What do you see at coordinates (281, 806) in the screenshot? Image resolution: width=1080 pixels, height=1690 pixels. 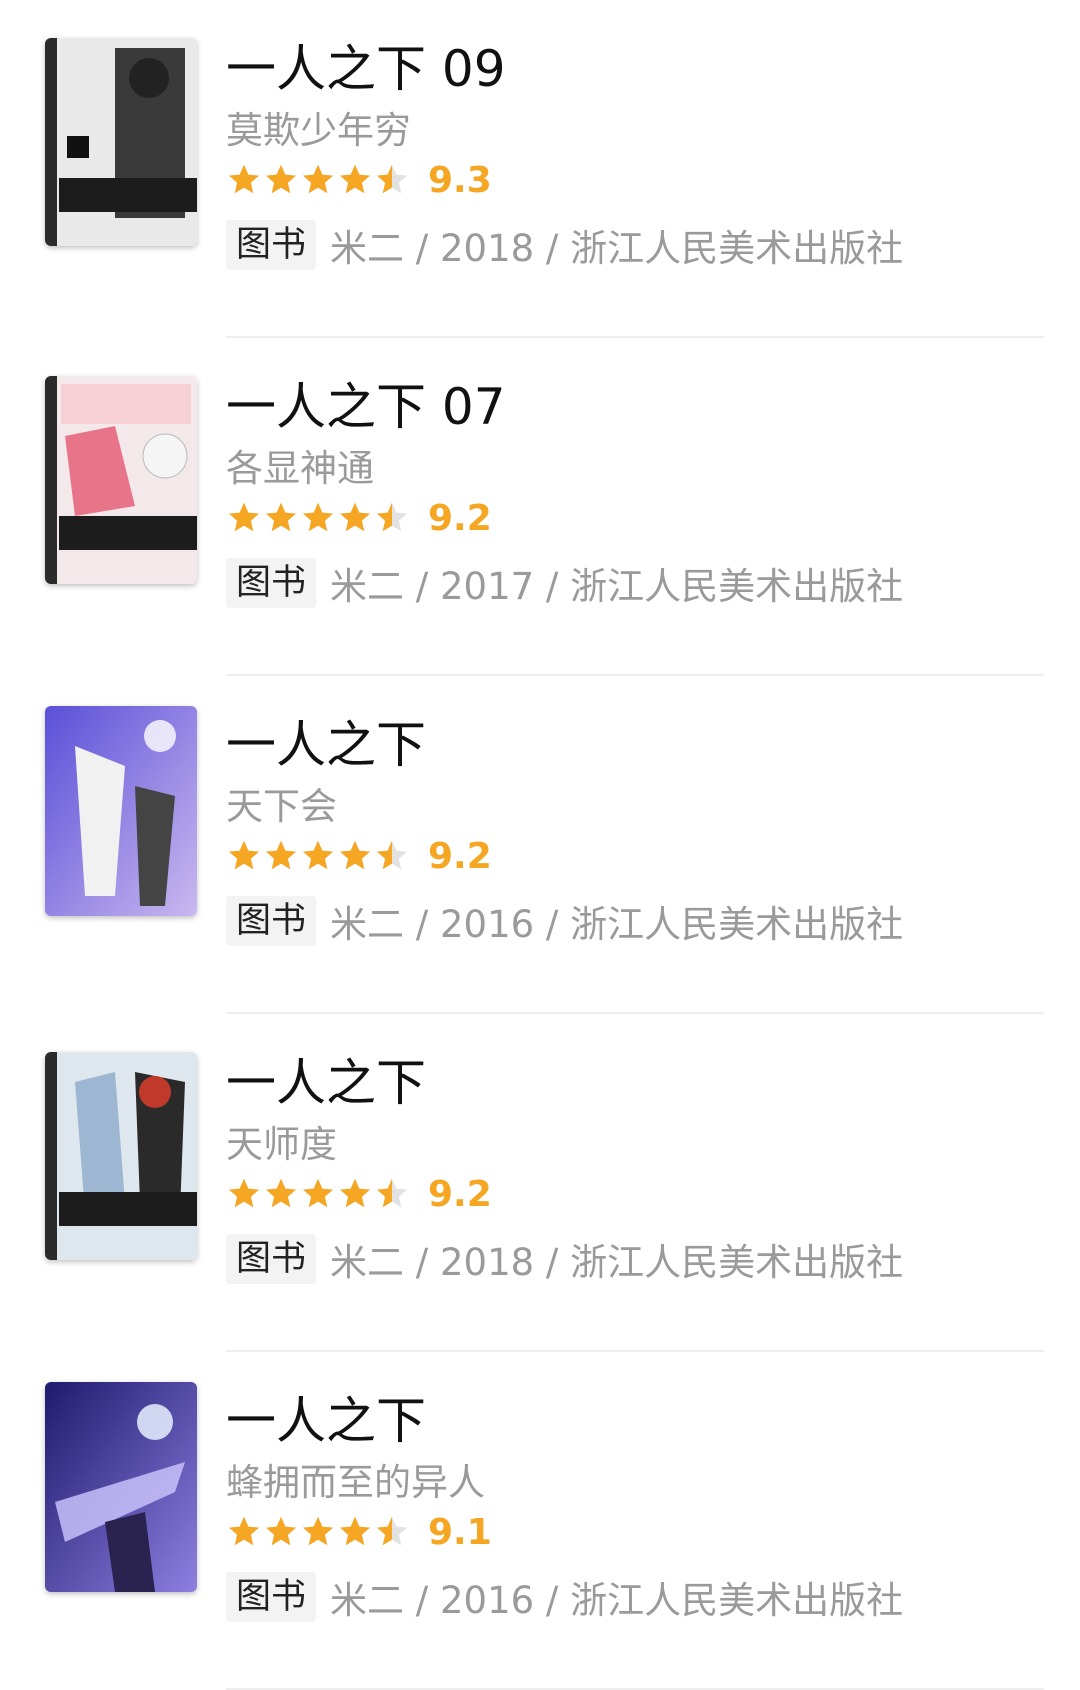 I see `book-subtitle: 天下会` at bounding box center [281, 806].